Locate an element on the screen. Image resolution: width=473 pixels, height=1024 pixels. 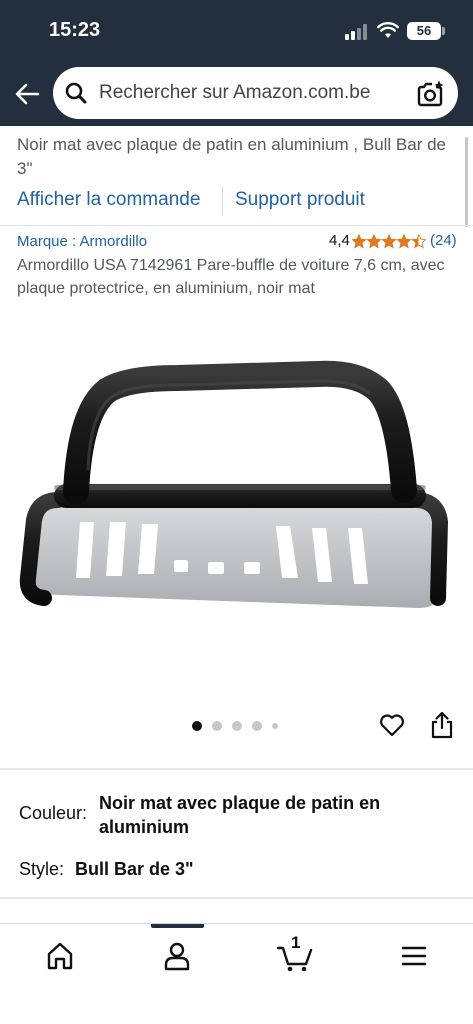
signal-icon is located at coordinates (357, 32).